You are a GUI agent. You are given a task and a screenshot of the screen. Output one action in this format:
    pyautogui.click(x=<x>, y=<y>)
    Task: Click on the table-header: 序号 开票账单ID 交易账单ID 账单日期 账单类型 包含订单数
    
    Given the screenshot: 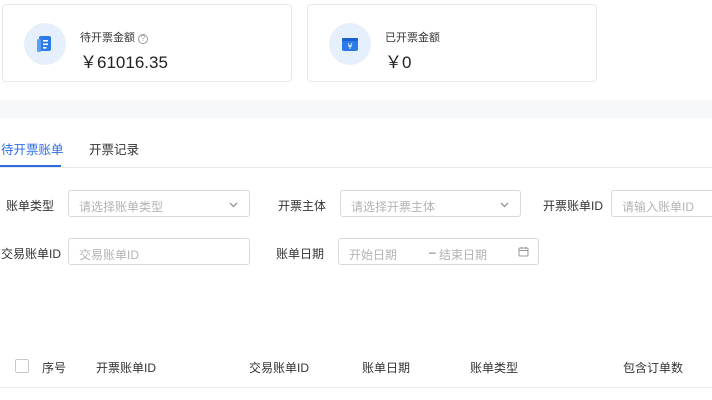 What is the action you would take?
    pyautogui.click(x=356, y=368)
    